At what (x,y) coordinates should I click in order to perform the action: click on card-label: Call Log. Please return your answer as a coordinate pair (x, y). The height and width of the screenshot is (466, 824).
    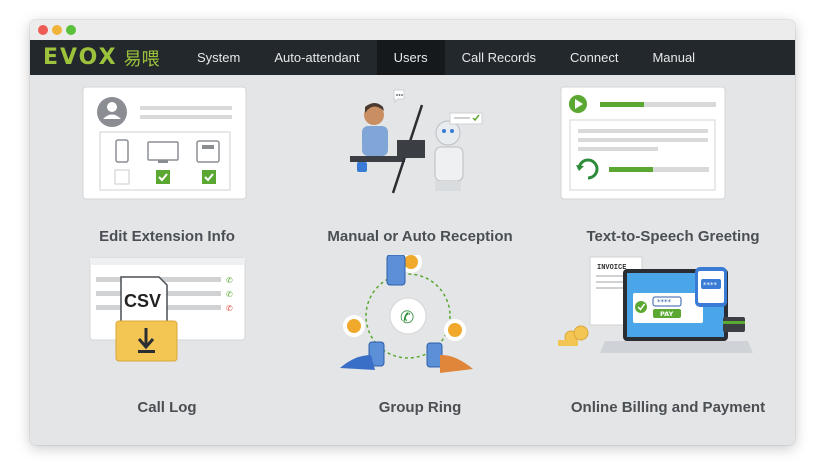
    Looking at the image, I should click on (167, 407).